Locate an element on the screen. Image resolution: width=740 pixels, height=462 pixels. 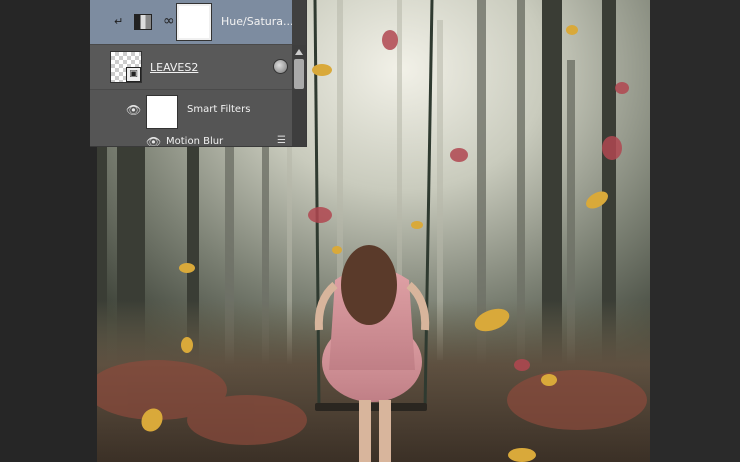
smart-filters-label: Smart Filters is located at coordinates (219, 109).